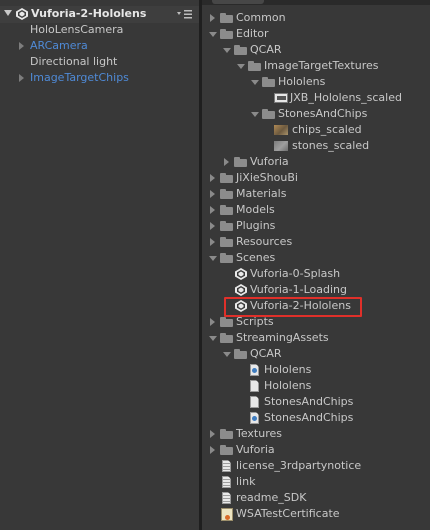  Describe the element at coordinates (59, 46) in the screenshot. I see `hierarchy-item-arcamera: ARCamera` at that location.